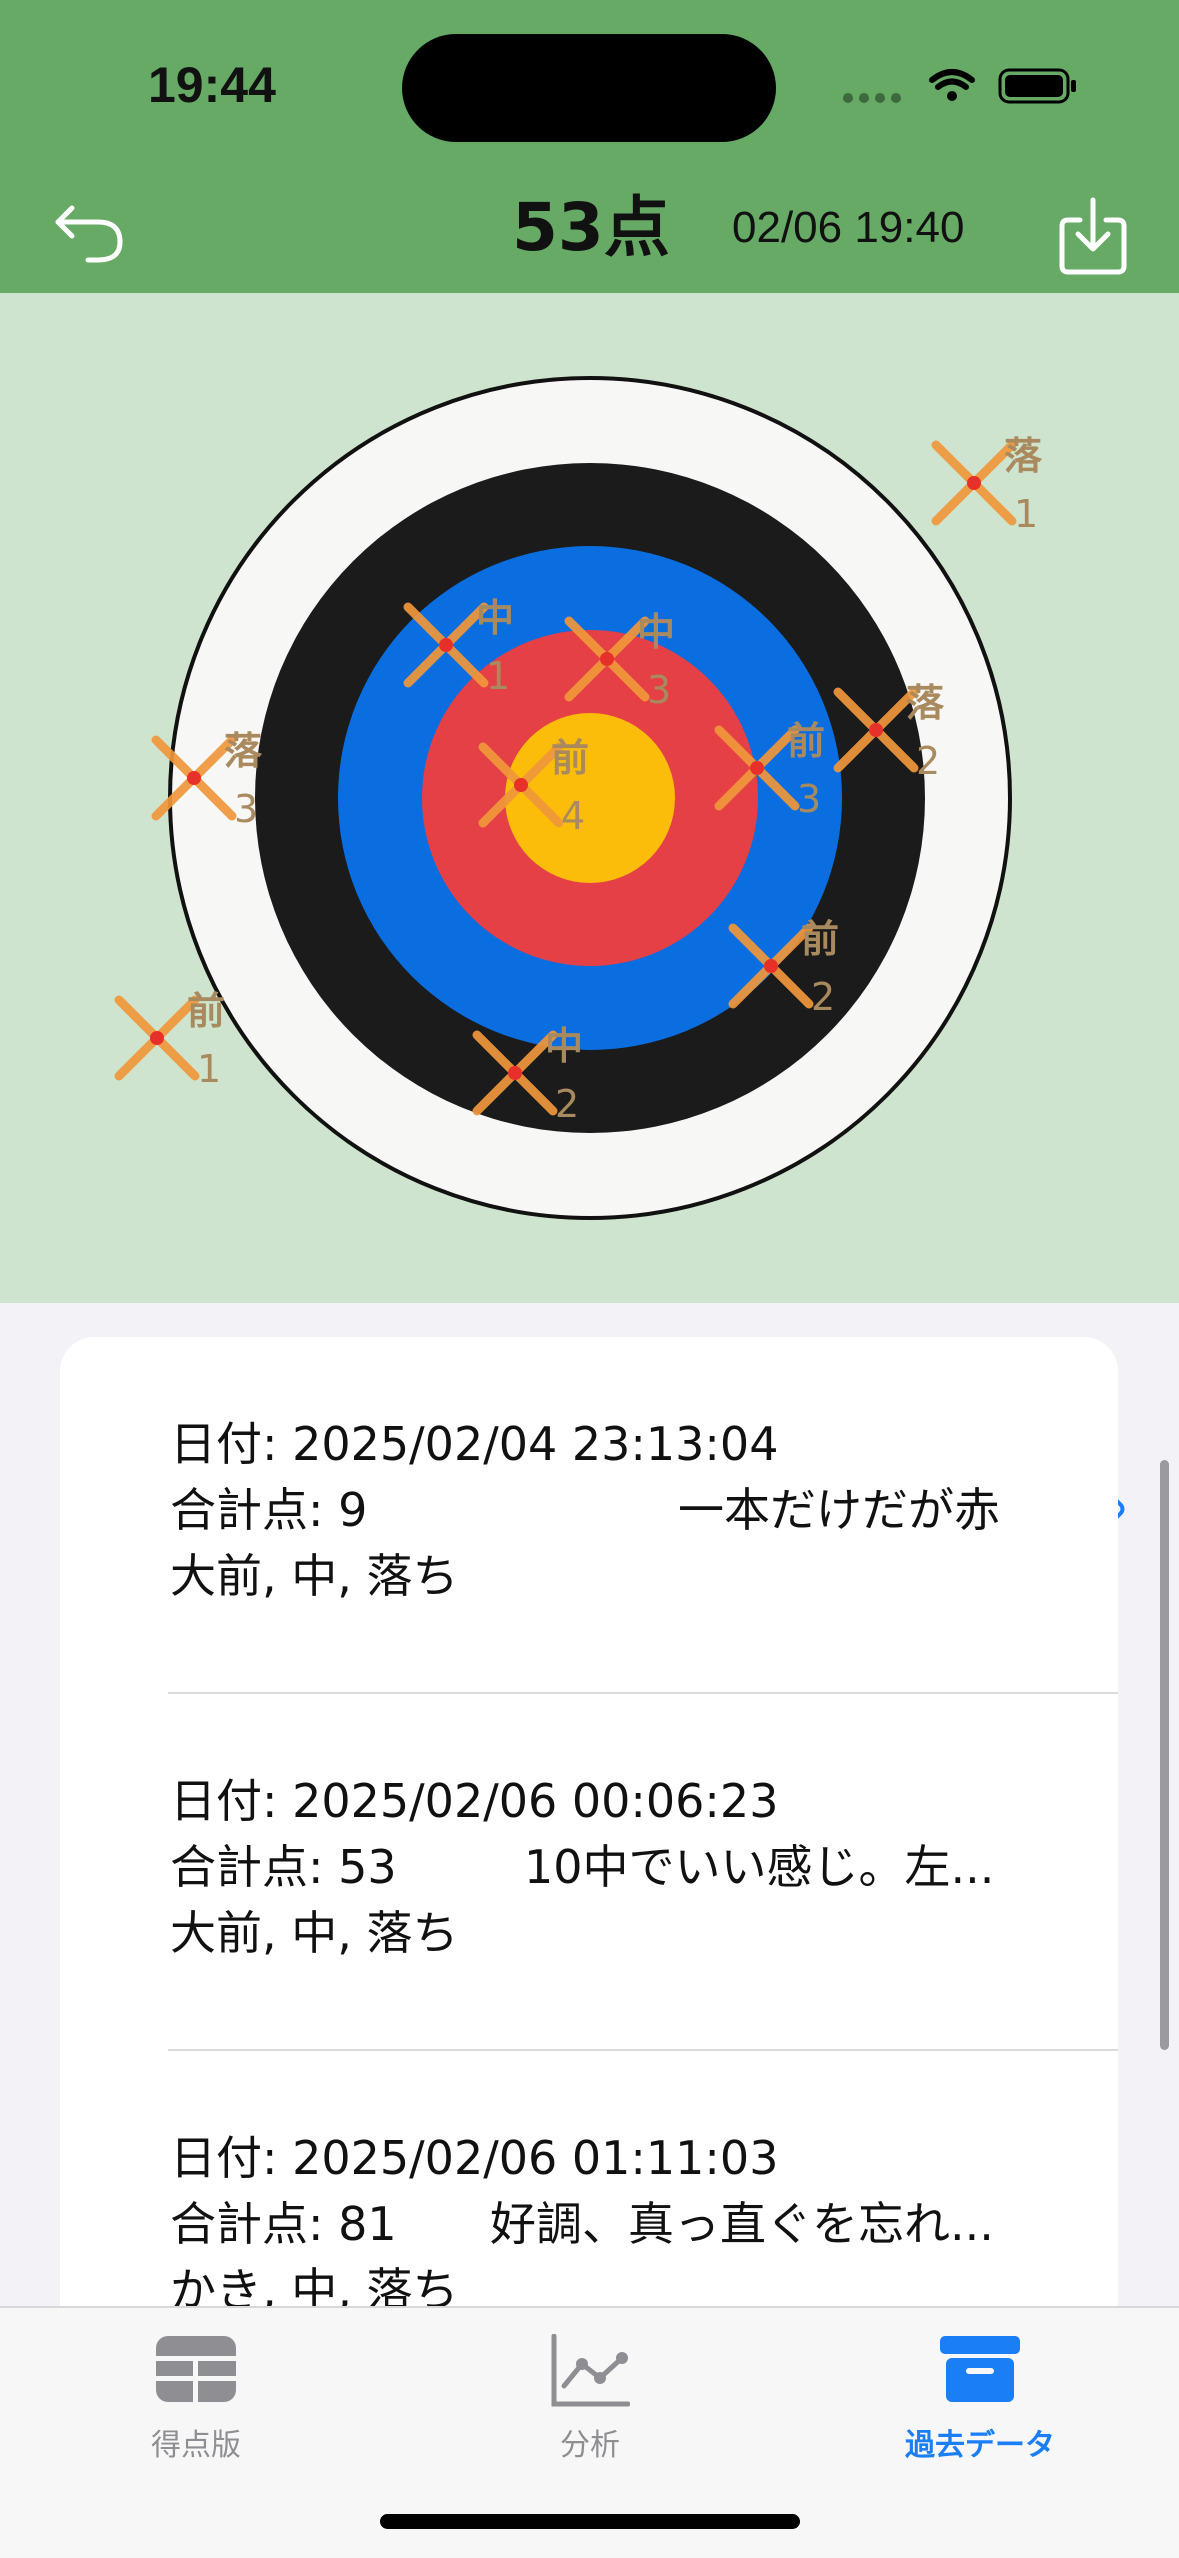 The image size is (1179, 2558). Describe the element at coordinates (283, 1867) in the screenshot. I see `record-score: 合計点: 53` at that location.